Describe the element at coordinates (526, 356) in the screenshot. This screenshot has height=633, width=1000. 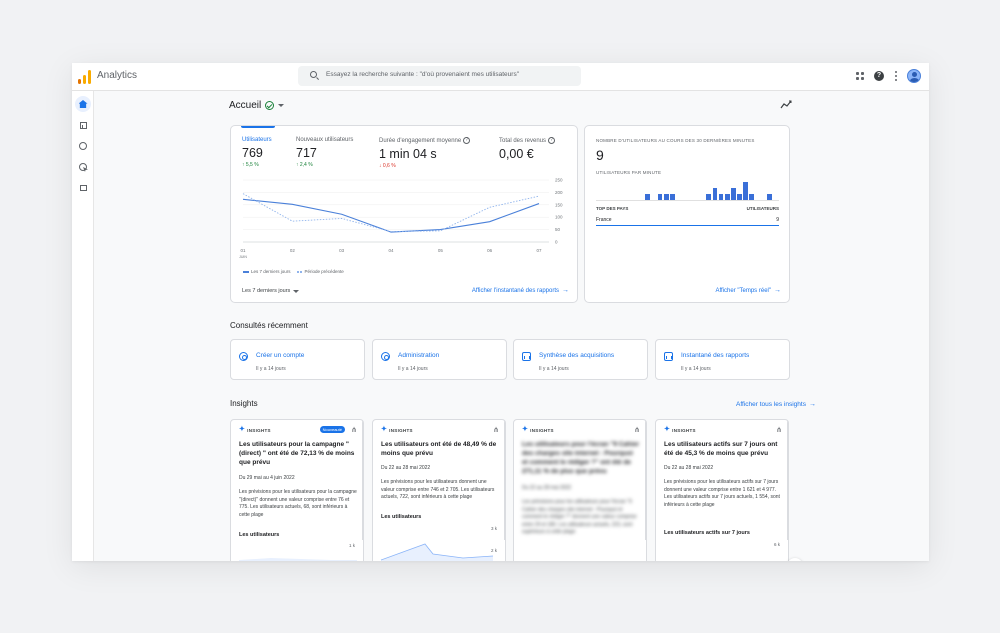
I see `report-icon` at that location.